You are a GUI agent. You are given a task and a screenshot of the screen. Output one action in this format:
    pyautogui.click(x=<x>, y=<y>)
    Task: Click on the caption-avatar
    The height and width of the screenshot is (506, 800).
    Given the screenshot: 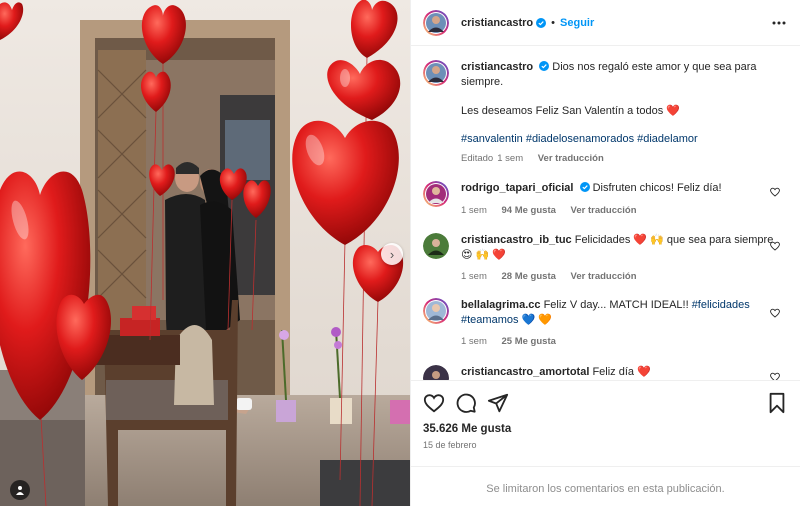 What is the action you would take?
    pyautogui.click(x=436, y=73)
    